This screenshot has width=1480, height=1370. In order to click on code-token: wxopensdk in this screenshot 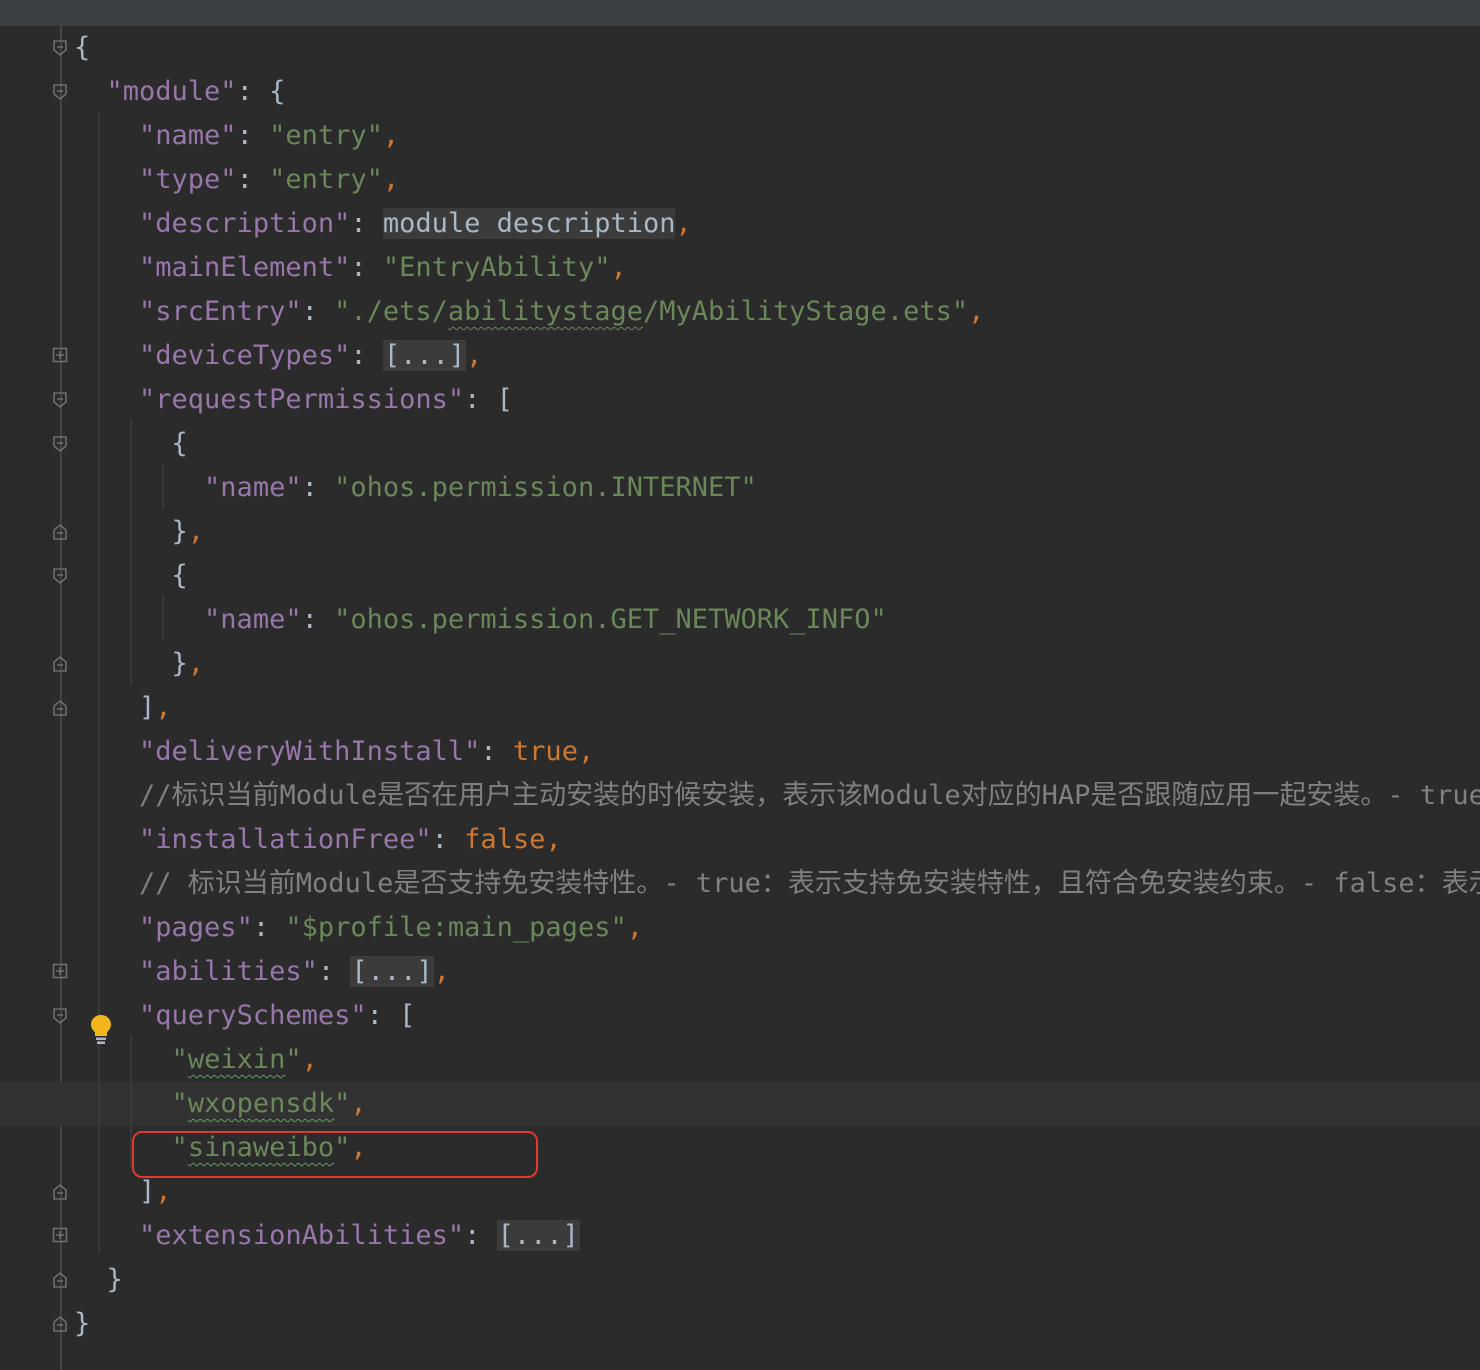, I will do `click(261, 1103)`.